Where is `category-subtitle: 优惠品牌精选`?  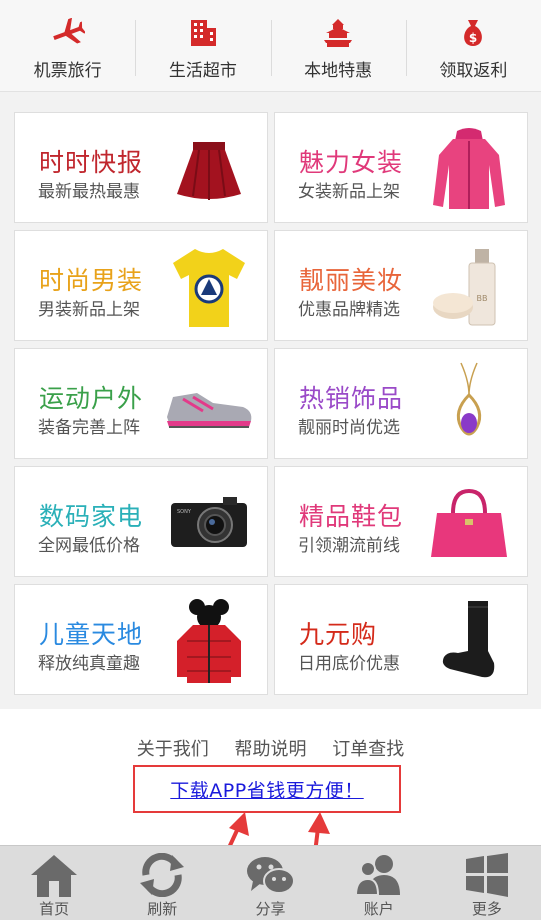
category-subtitle: 优惠品牌精选 is located at coordinates (349, 310).